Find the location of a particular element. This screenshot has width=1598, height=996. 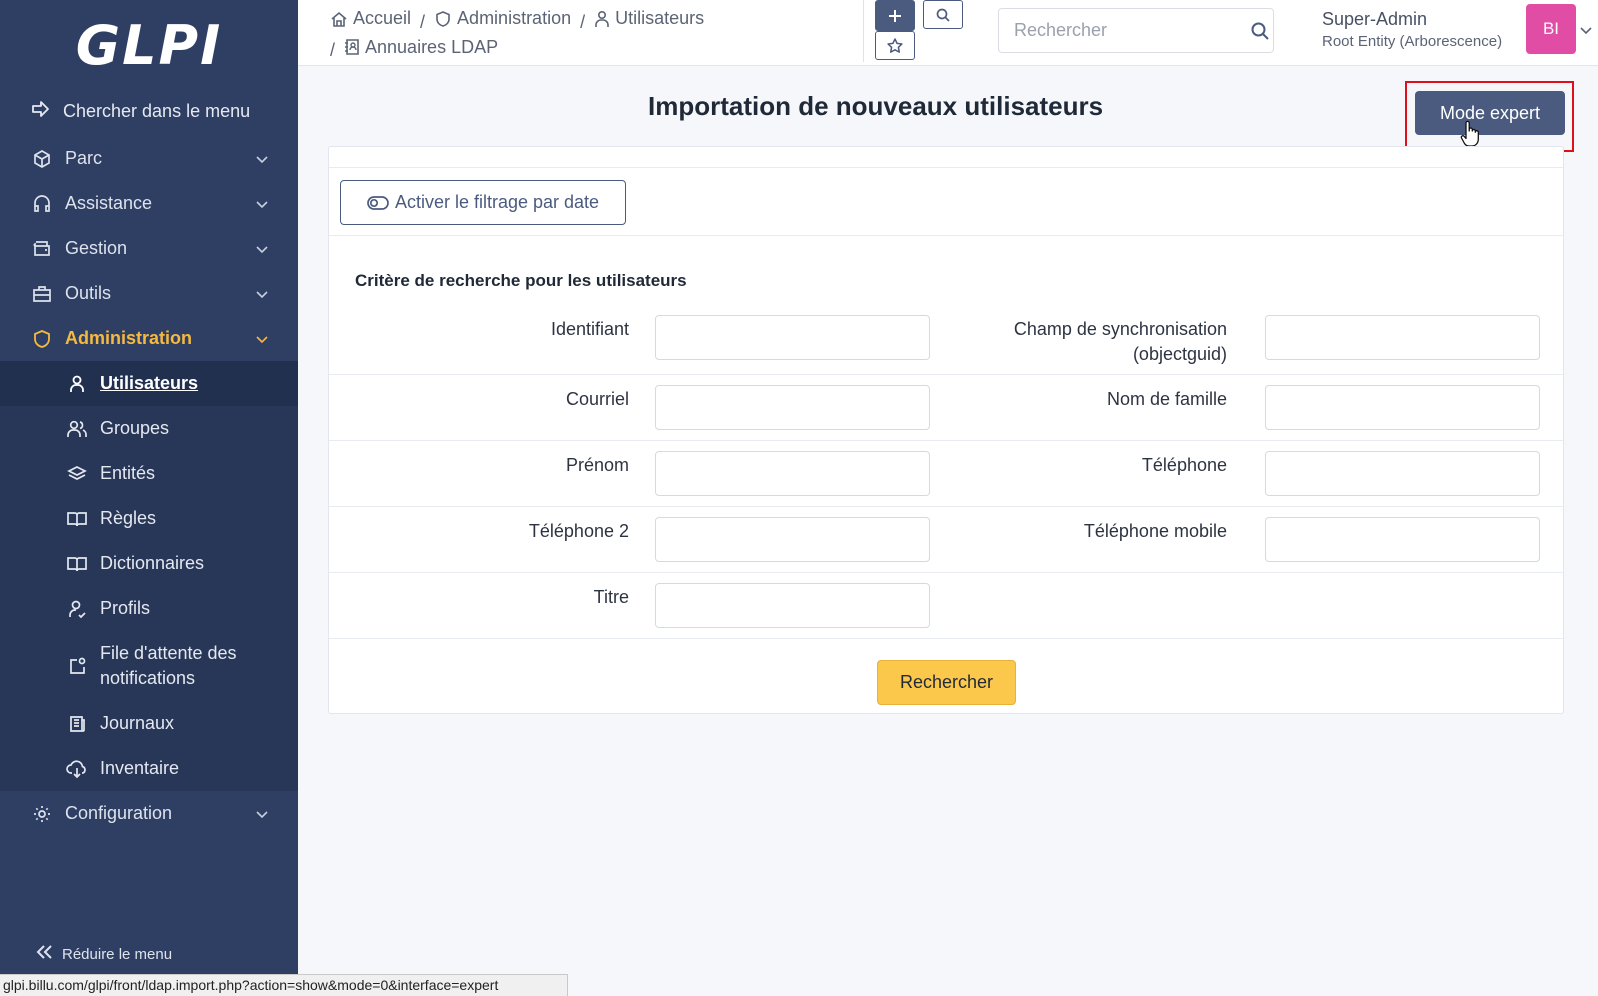

breadcrumb-users-label: Utilisateurs is located at coordinates (660, 18).